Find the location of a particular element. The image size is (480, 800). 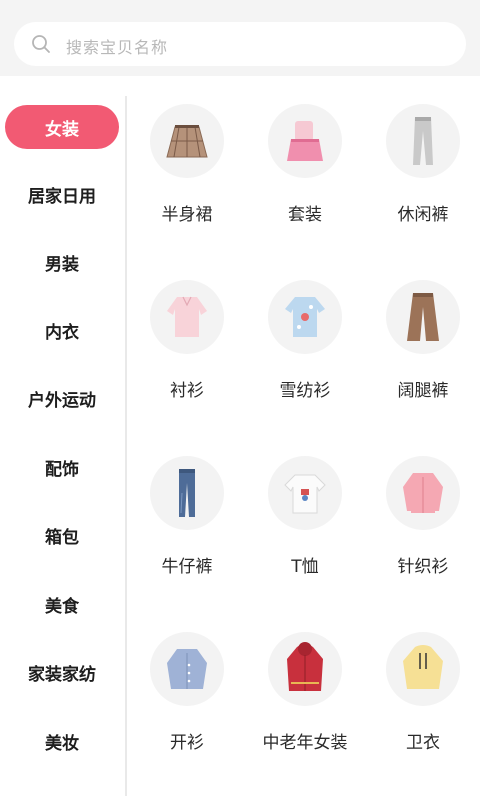

subcategory-item: 牛仔裤 is located at coordinates (187, 528).